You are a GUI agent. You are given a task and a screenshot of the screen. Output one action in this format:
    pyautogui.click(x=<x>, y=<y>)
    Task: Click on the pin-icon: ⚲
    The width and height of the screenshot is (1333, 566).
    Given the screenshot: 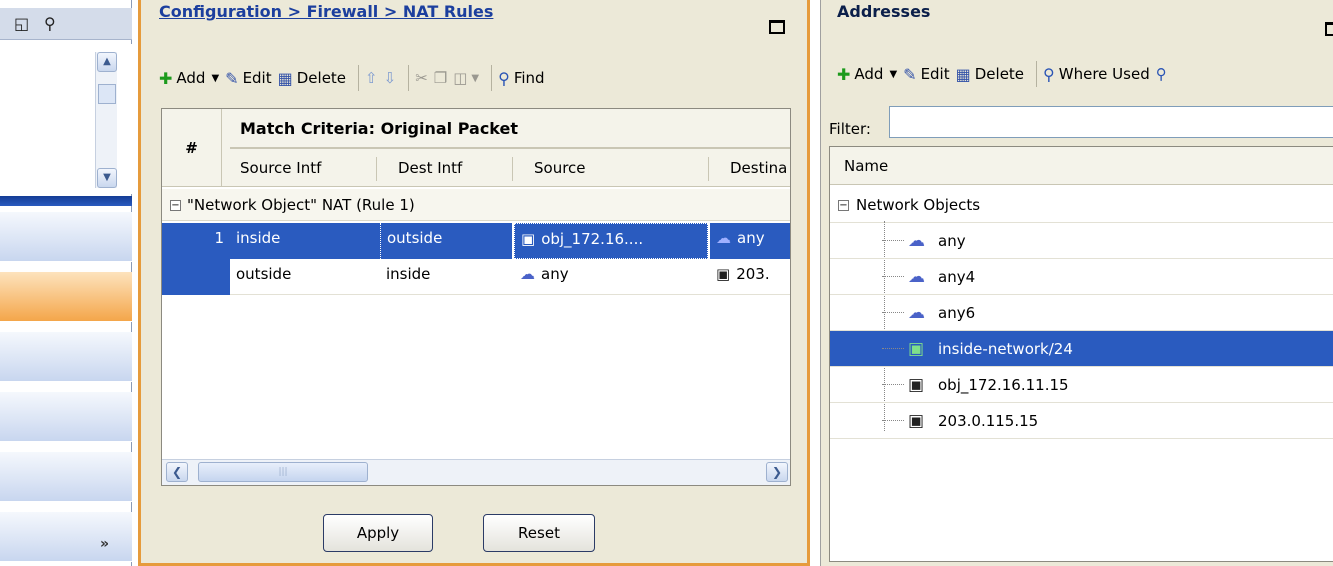 What is the action you would take?
    pyautogui.click(x=50, y=23)
    